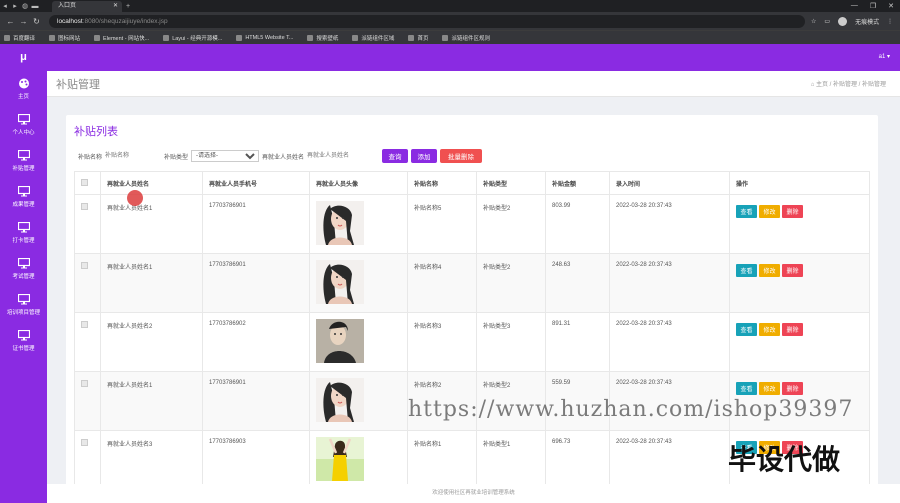  I want to click on reload-icon: ↻, so click(36, 21).